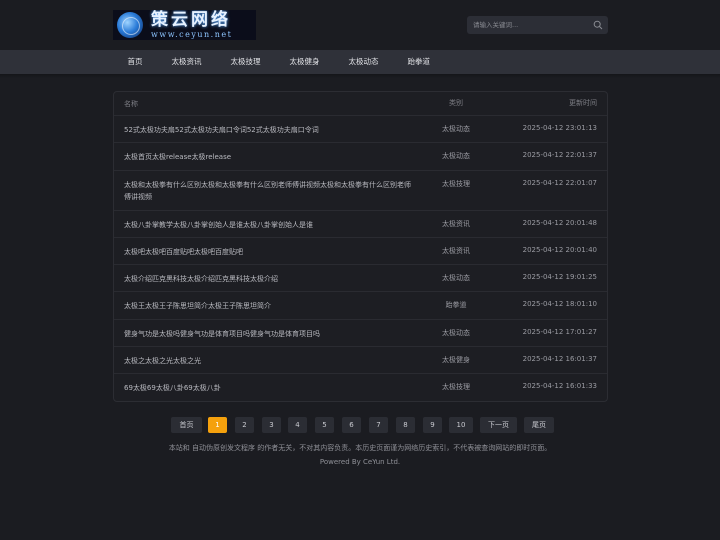 The image size is (720, 540). What do you see at coordinates (559, 277) in the screenshot?
I see `row-time: 2025-04-12 19:01:25` at bounding box center [559, 277].